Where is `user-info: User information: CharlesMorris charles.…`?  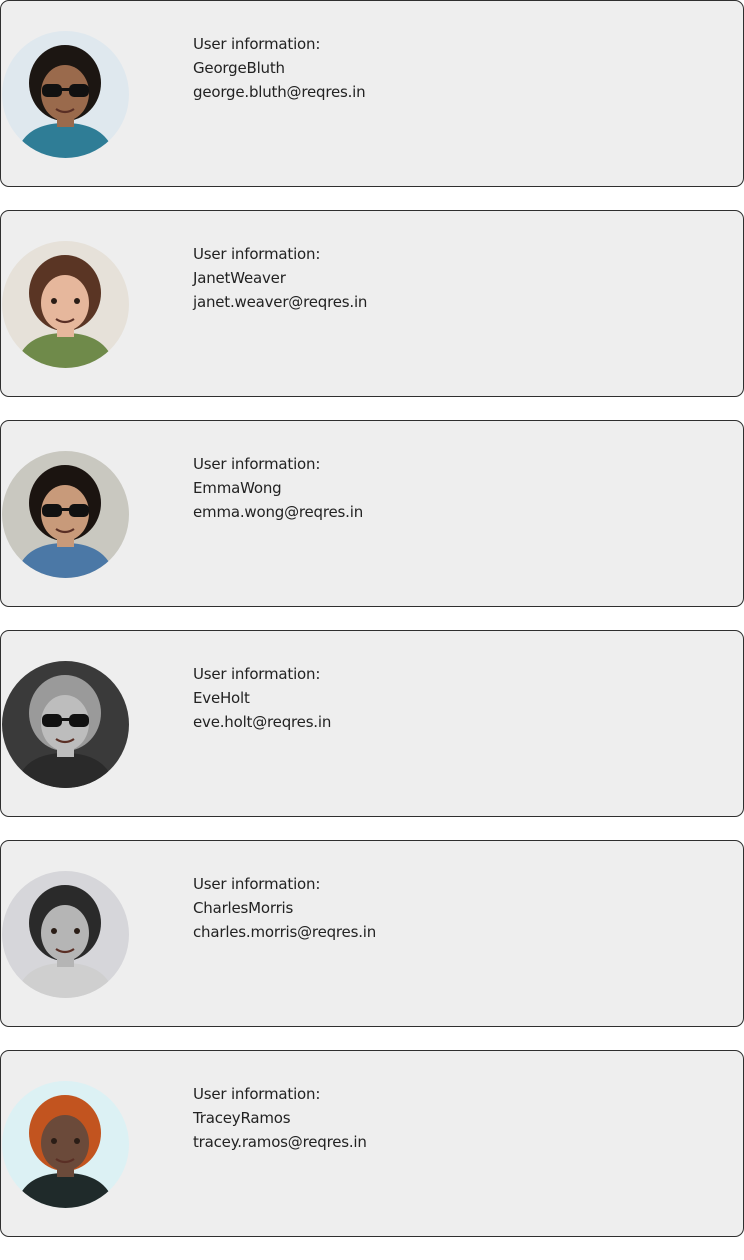 user-info: User information: CharlesMorris charles.… is located at coordinates (284, 908).